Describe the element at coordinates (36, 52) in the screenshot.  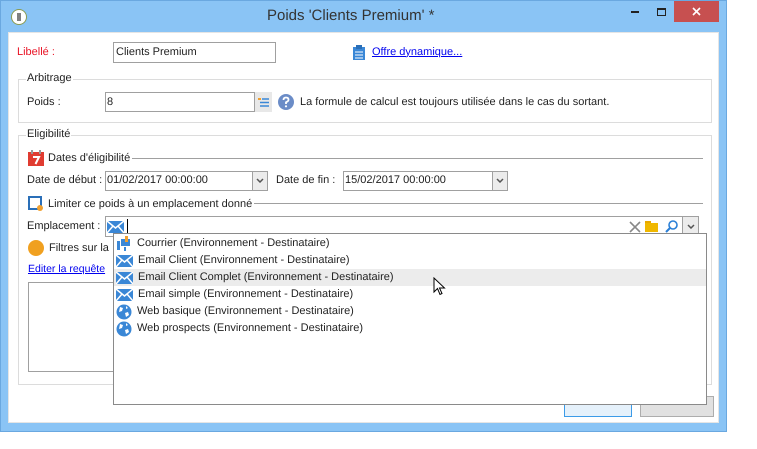
I see `field-label: Libellé :` at that location.